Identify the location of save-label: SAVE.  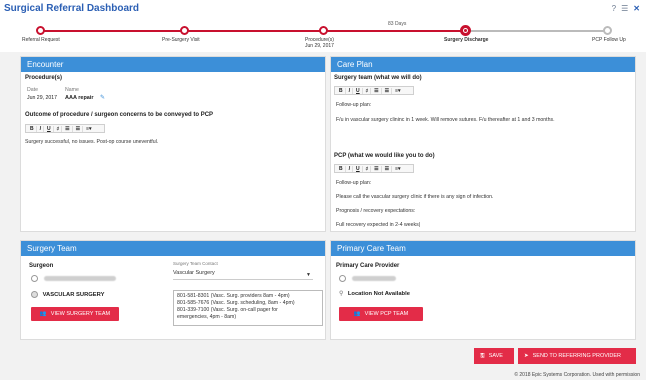
(495, 356).